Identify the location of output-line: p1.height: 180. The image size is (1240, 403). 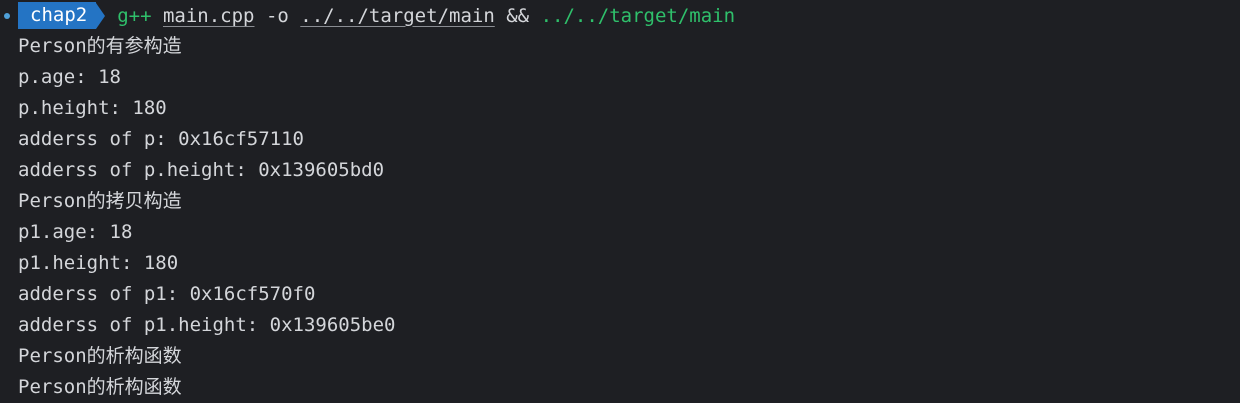
(98, 263).